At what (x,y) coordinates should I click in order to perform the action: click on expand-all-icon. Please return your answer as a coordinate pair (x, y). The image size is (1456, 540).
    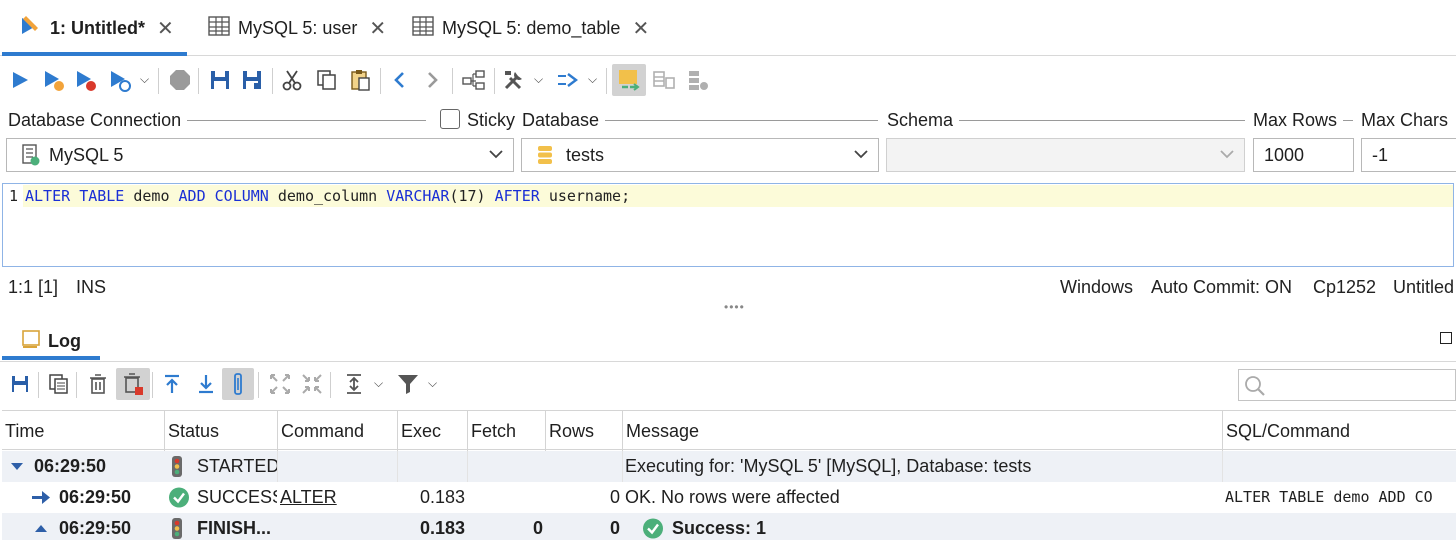
    Looking at the image, I should click on (280, 384).